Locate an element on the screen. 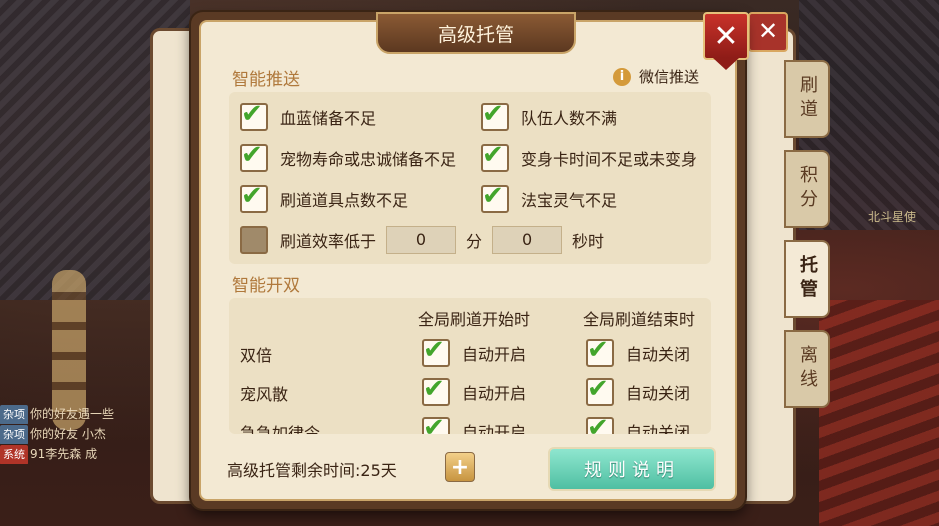 The width and height of the screenshot is (939, 526). chat-message: 你的好友 小杰 is located at coordinates (68, 434).